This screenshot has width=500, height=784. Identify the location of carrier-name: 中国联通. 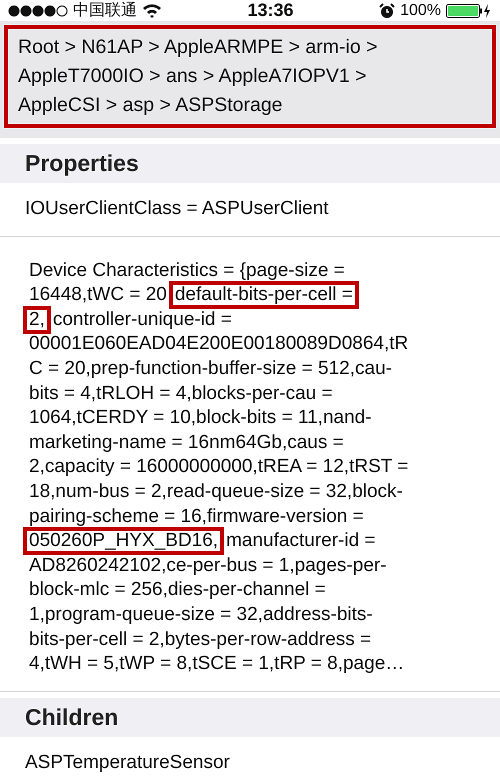
(105, 10).